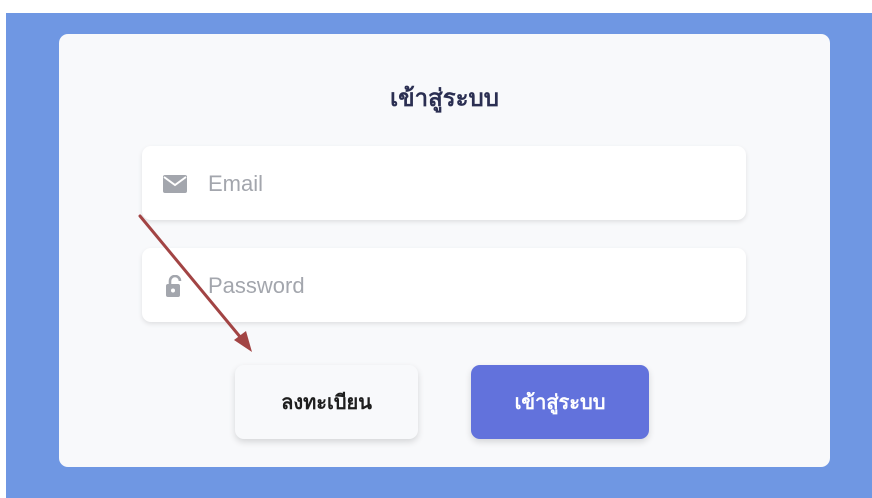 This screenshot has width=872, height=498. Describe the element at coordinates (560, 402) in the screenshot. I see `login-button: เข้าสู่ระบบ` at that location.